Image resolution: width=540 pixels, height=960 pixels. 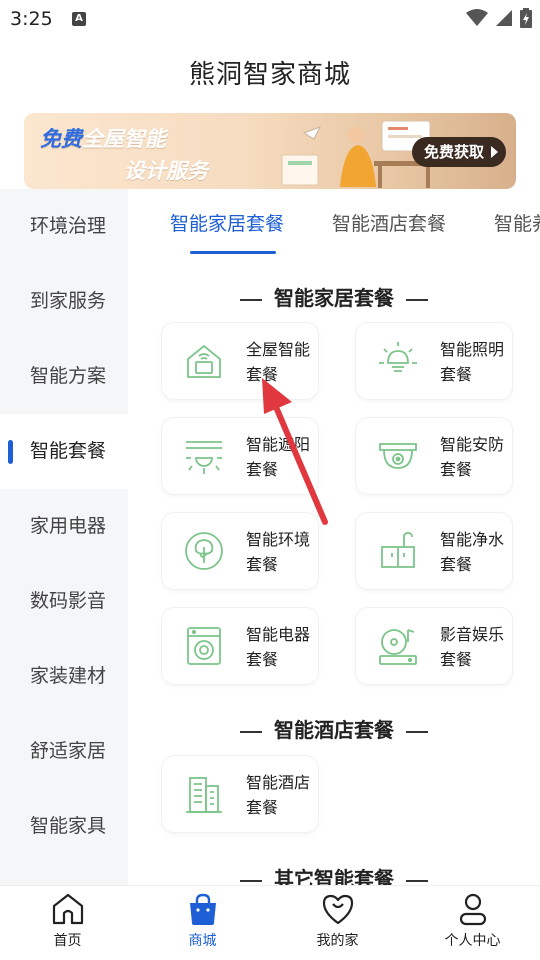 I want to click on sidebar-item-smart-furniture: 智能家具, so click(x=64, y=826).